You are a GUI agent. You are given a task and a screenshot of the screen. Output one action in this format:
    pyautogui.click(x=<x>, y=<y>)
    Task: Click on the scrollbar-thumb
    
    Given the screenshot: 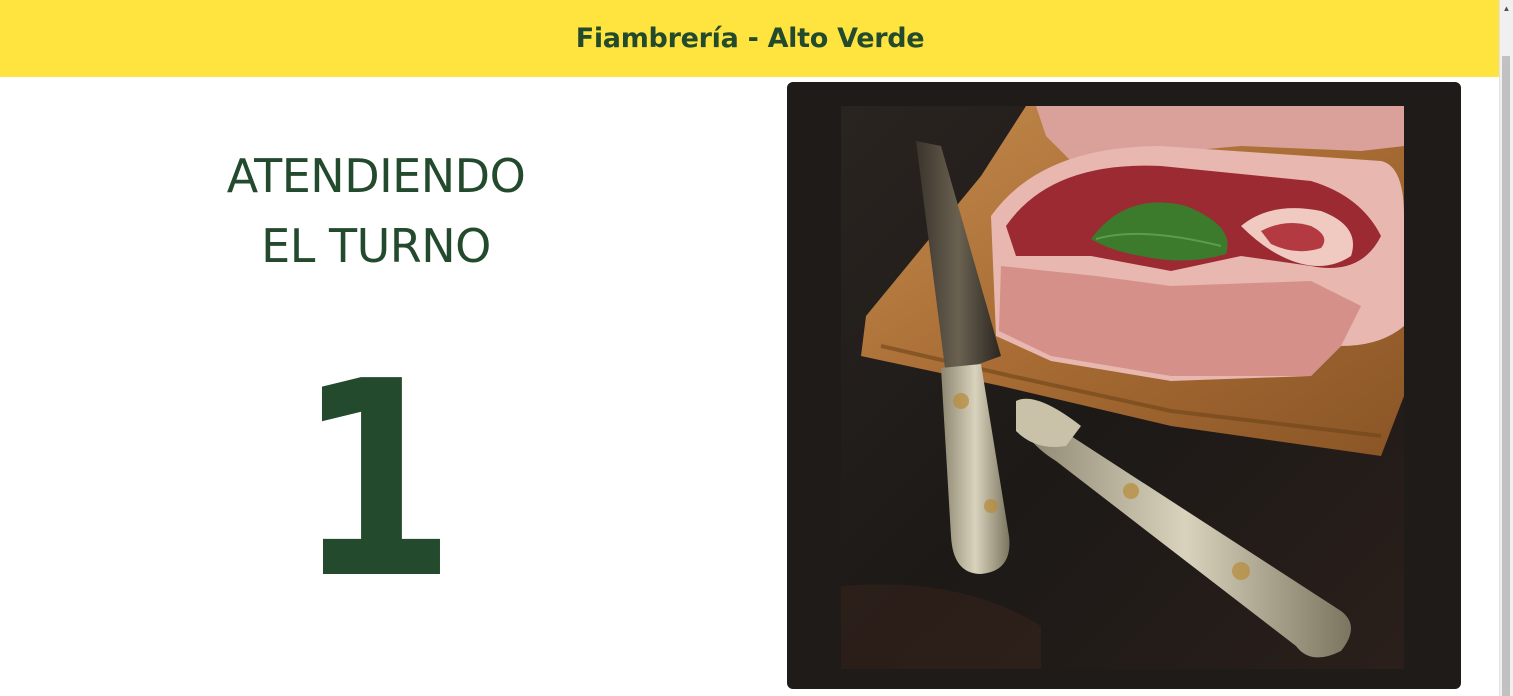 What is the action you would take?
    pyautogui.click(x=1506, y=376)
    